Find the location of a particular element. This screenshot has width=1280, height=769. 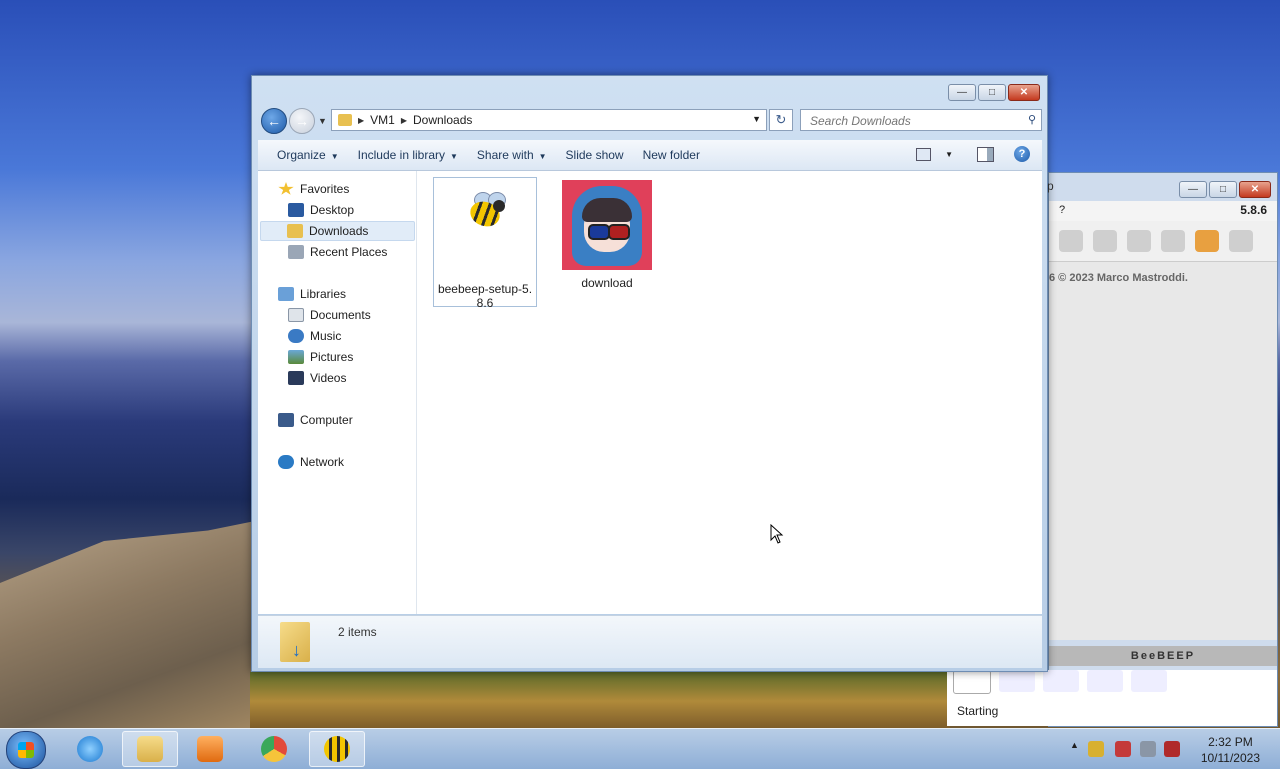

view-controls: ▼ ? is located at coordinates (973, 154).